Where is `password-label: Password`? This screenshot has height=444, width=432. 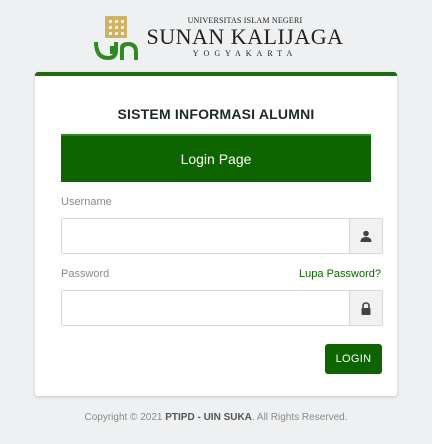 password-label: Password is located at coordinates (85, 274).